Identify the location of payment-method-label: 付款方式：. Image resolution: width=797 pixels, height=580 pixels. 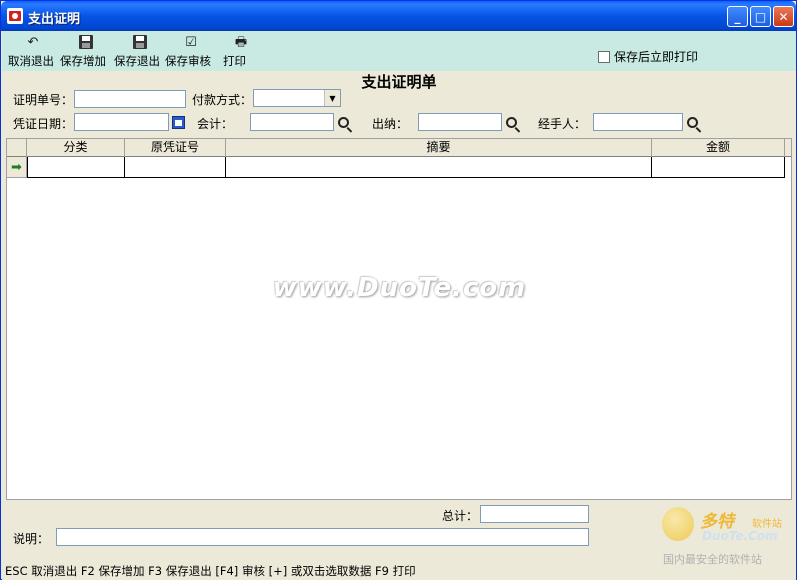
(222, 100).